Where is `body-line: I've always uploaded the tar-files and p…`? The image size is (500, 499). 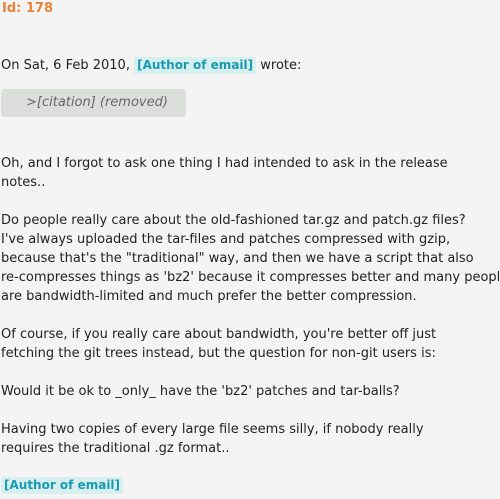
body-line: I've always uploaded the tar-files and p… is located at coordinates (226, 239).